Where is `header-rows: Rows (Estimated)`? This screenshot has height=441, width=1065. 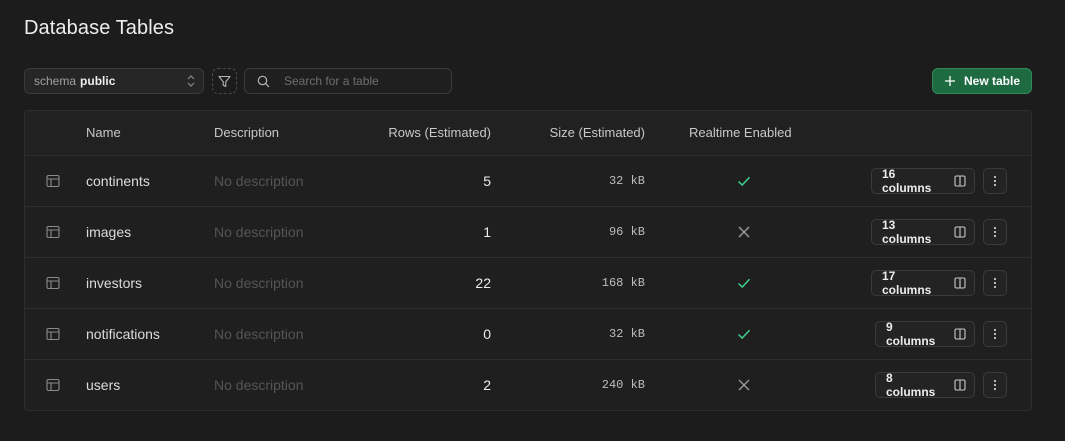
header-rows: Rows (Estimated) is located at coordinates (439, 132).